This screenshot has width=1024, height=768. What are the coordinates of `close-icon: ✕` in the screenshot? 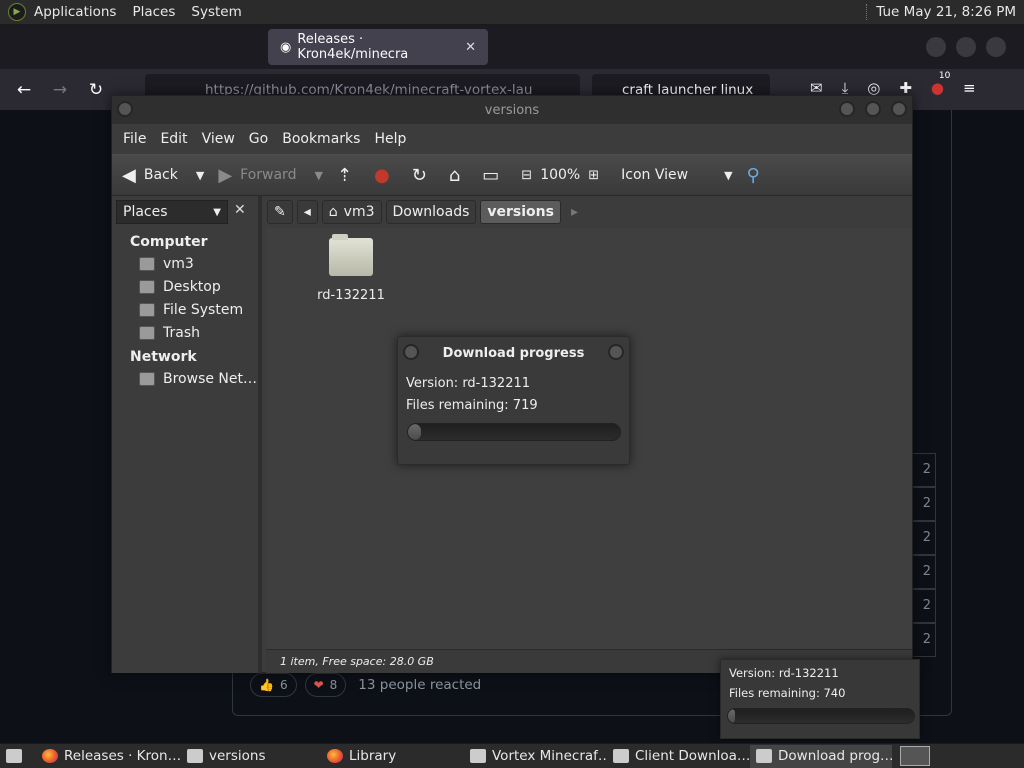 It's located at (240, 210).